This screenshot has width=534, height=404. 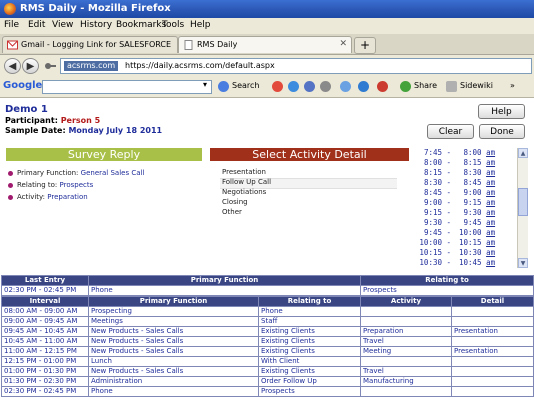 I want to click on time-slot: 9:30 - 9:45 am, so click(x=466, y=222).